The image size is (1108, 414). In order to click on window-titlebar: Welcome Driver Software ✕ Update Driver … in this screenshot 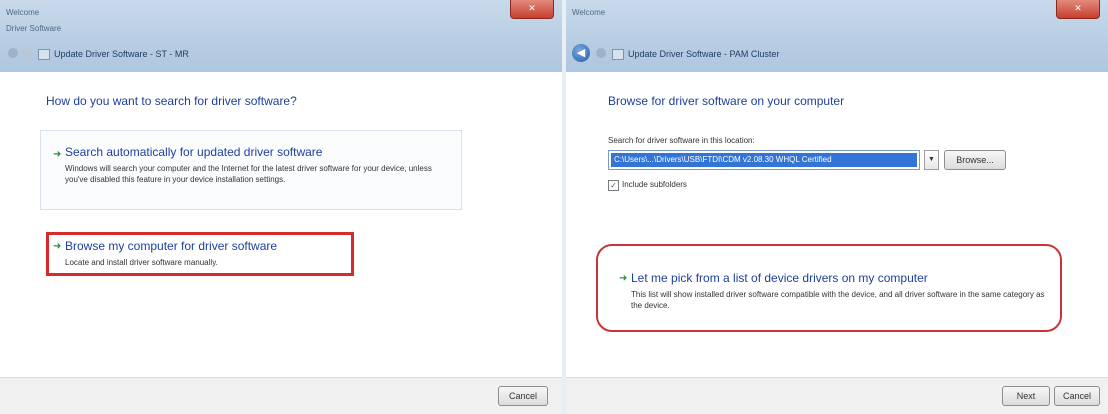, I will do `click(281, 36)`.